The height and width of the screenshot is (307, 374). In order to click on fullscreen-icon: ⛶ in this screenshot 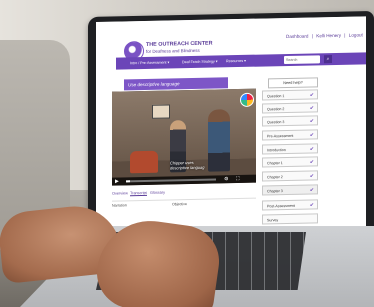, I will do `click(238, 179)`.